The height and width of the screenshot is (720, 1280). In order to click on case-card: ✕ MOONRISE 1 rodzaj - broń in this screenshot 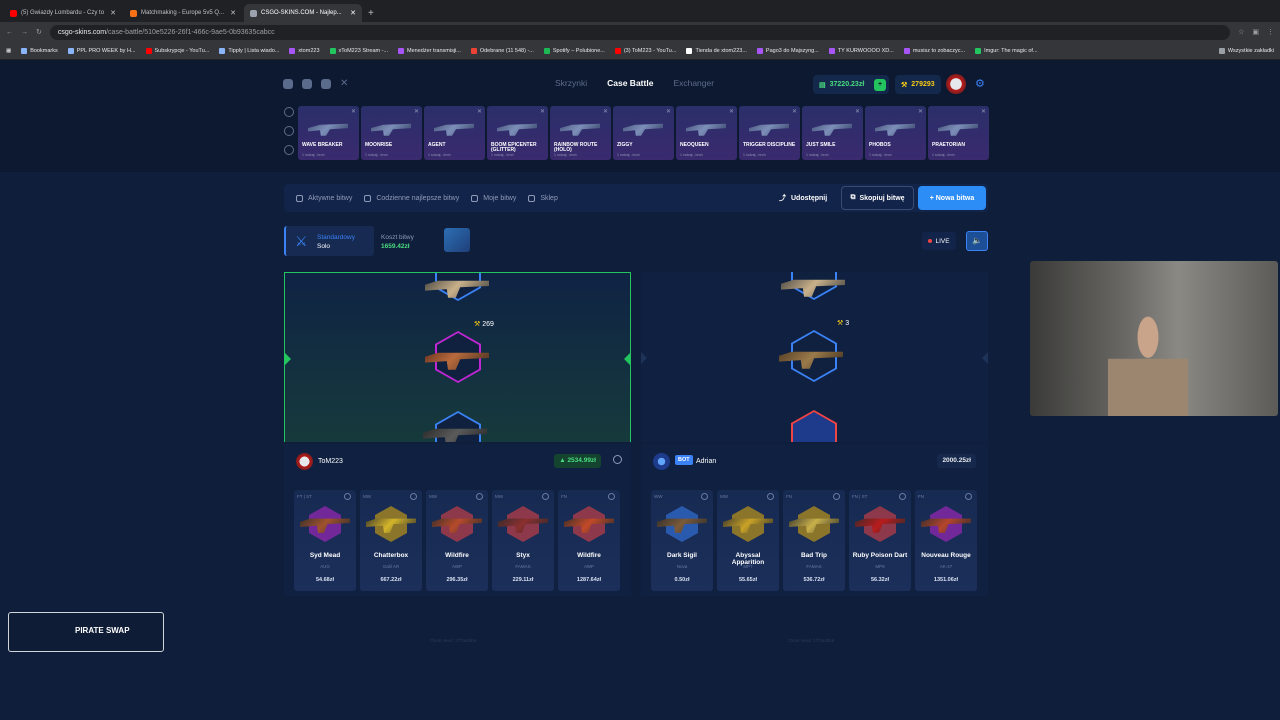, I will do `click(391, 133)`.